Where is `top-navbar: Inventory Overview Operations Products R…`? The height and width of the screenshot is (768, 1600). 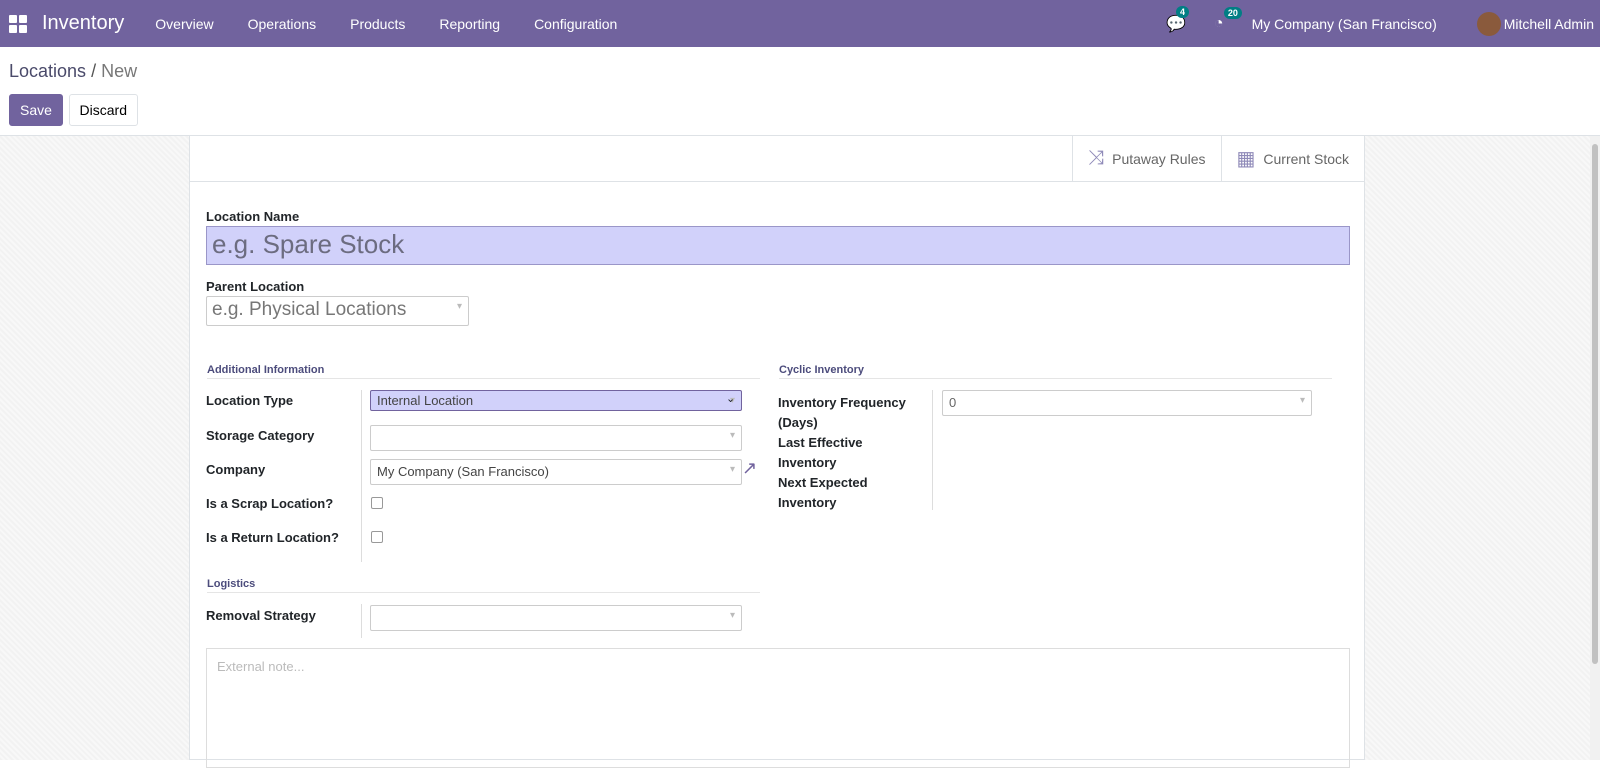
top-navbar: Inventory Overview Operations Products R… is located at coordinates (800, 23).